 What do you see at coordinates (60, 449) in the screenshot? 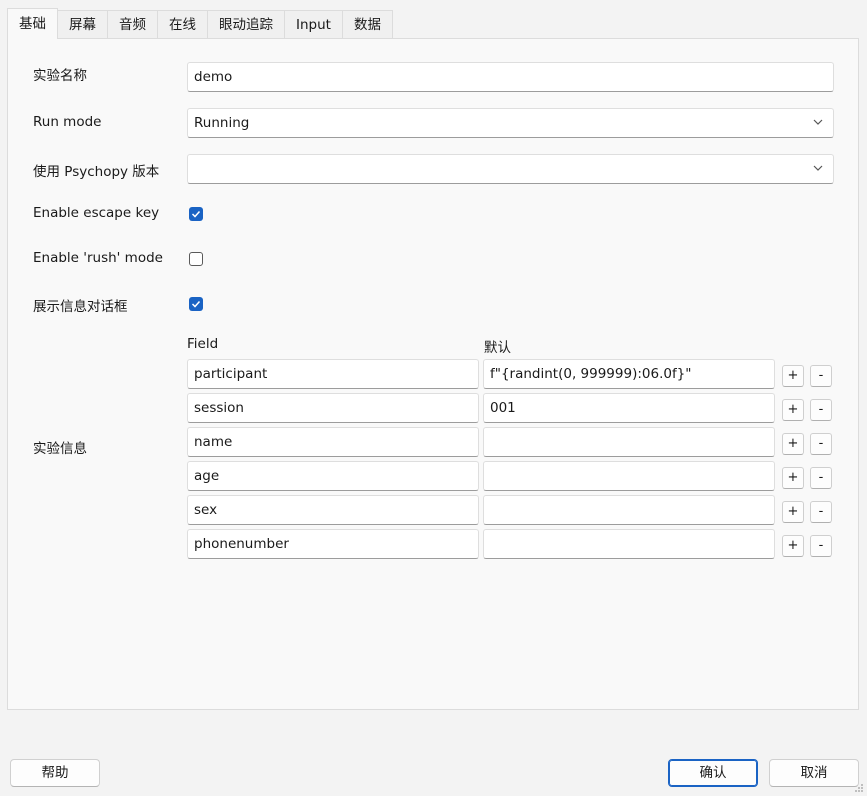
I see `exp-info-label: 实验信息` at bounding box center [60, 449].